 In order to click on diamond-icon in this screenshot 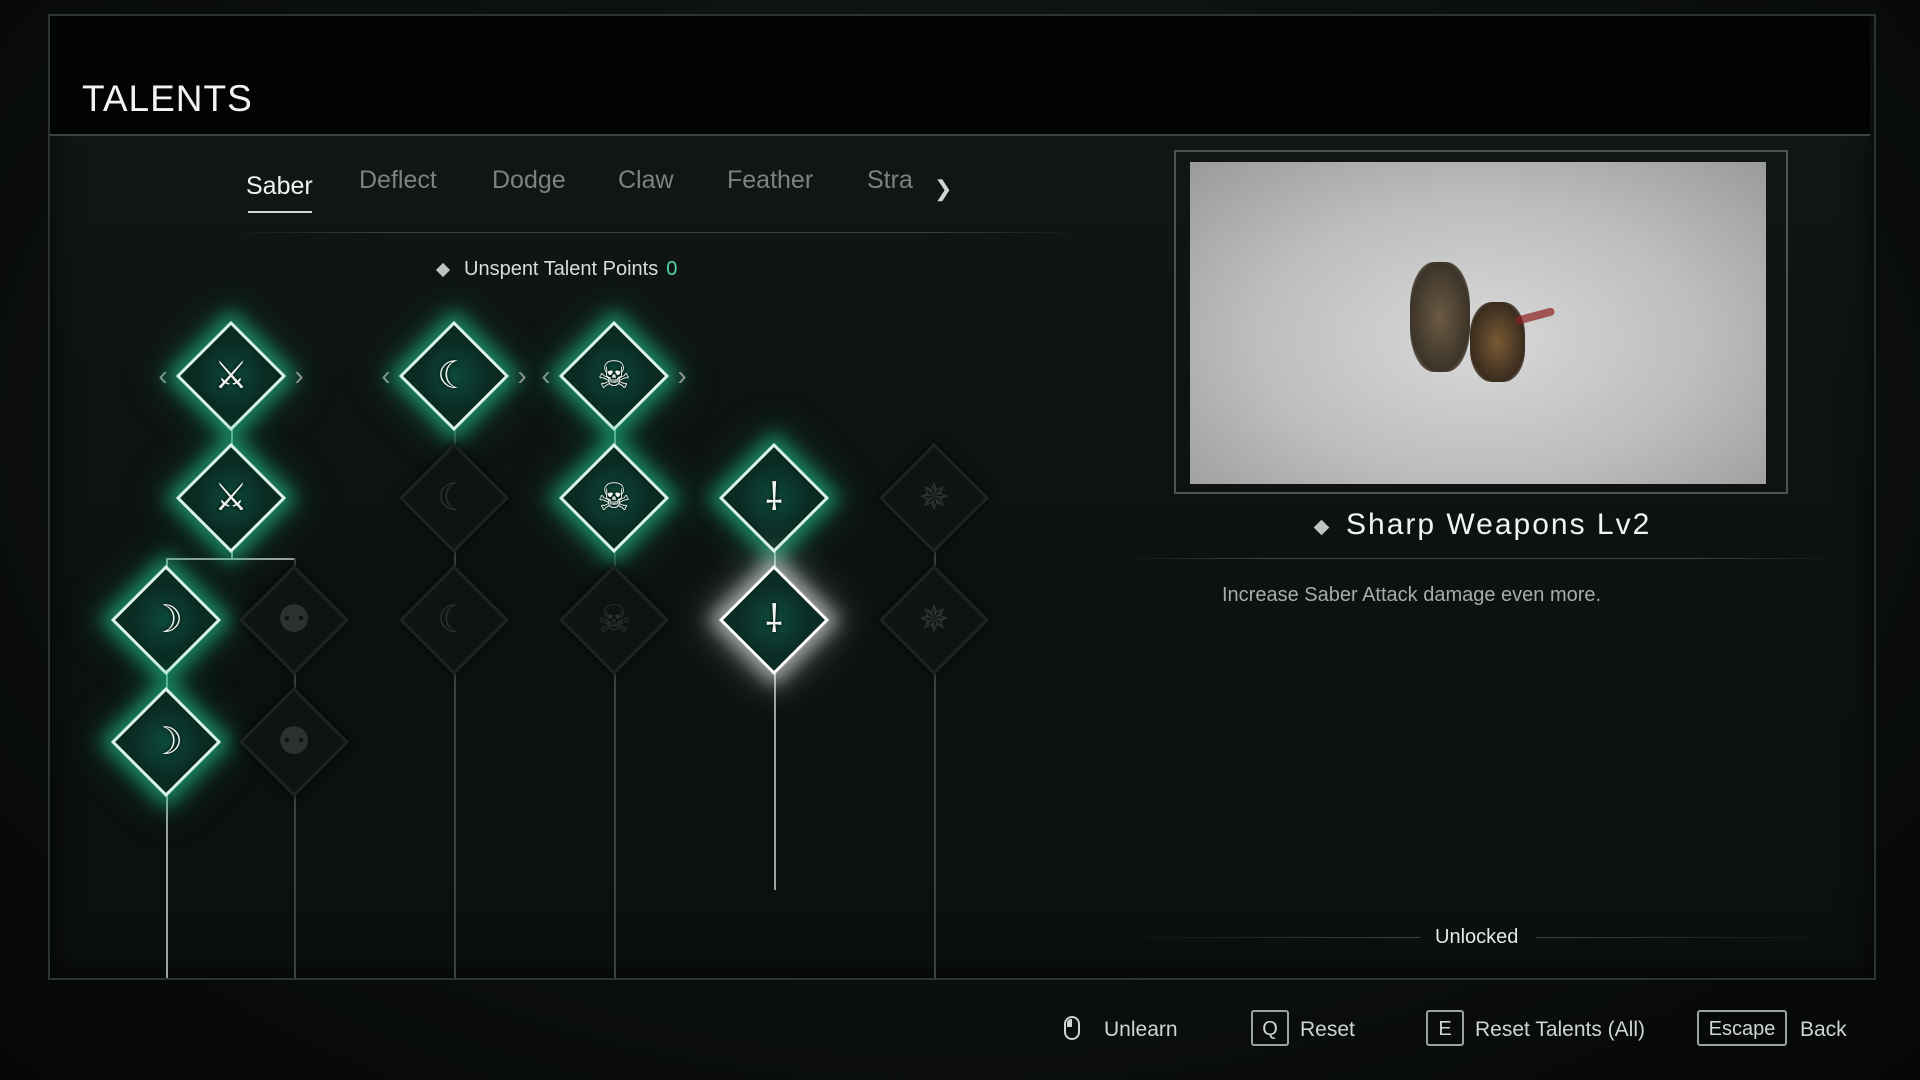, I will do `click(443, 269)`.